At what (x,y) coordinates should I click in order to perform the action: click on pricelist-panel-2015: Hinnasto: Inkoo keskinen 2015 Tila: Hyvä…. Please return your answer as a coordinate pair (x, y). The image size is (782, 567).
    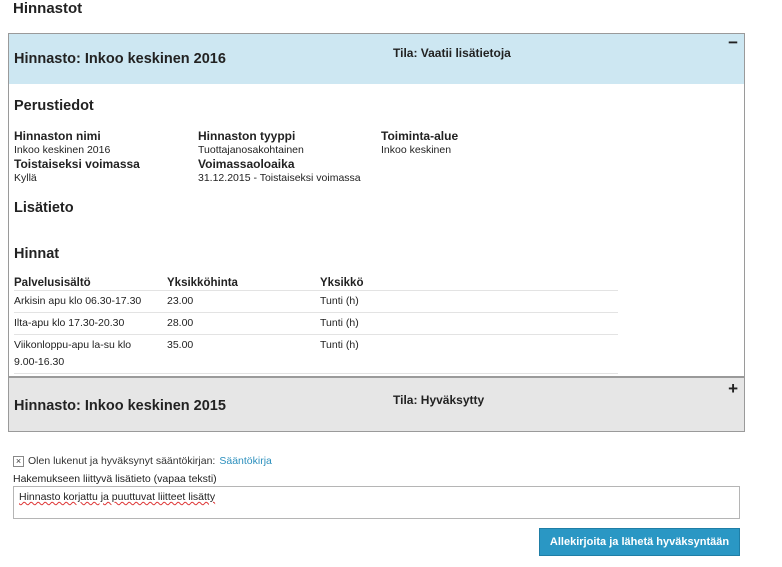
    Looking at the image, I should click on (376, 404).